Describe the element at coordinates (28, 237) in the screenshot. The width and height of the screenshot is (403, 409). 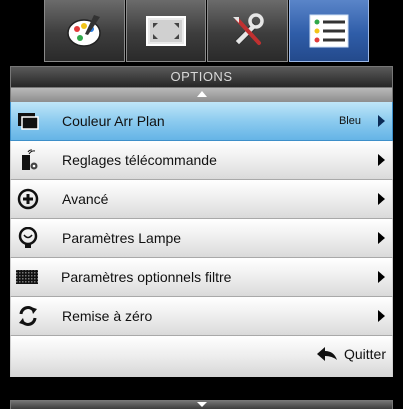
I see `lamp-icon` at that location.